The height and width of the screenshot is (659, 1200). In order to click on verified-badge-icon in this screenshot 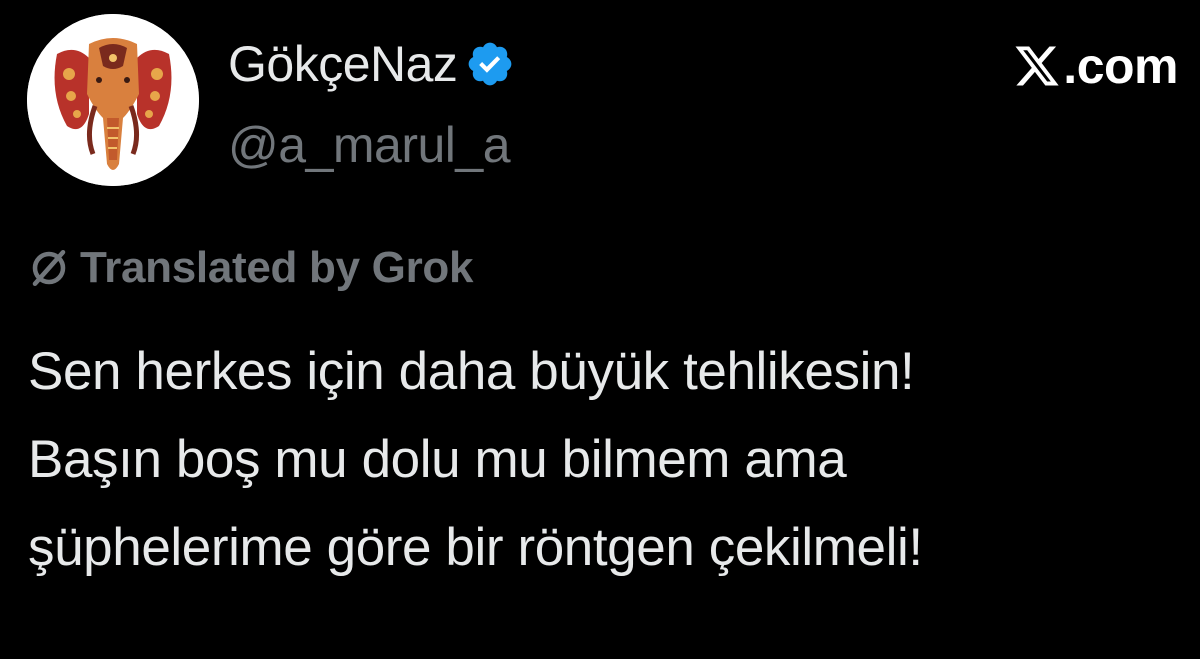, I will do `click(490, 64)`.